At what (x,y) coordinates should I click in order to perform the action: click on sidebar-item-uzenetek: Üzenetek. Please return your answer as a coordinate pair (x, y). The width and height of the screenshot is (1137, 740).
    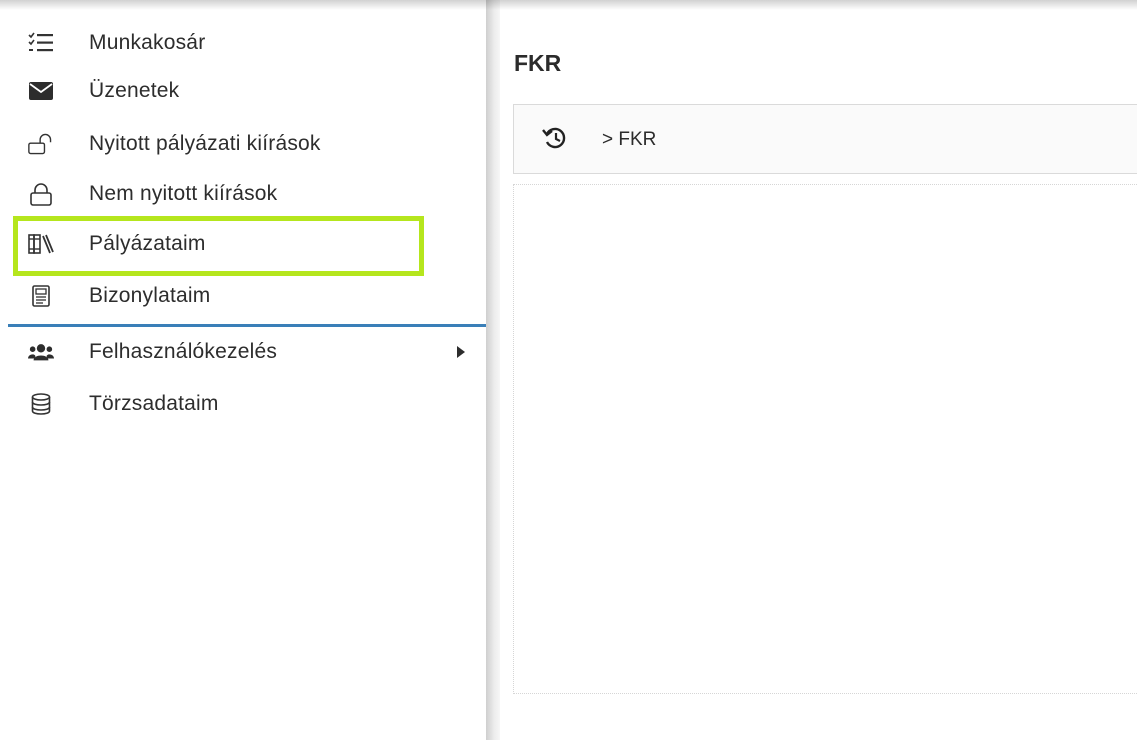
    Looking at the image, I should click on (243, 91).